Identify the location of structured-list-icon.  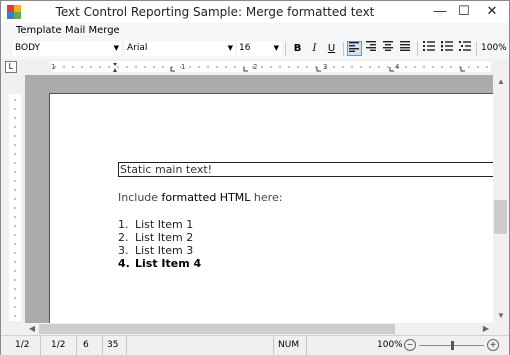
(464, 46).